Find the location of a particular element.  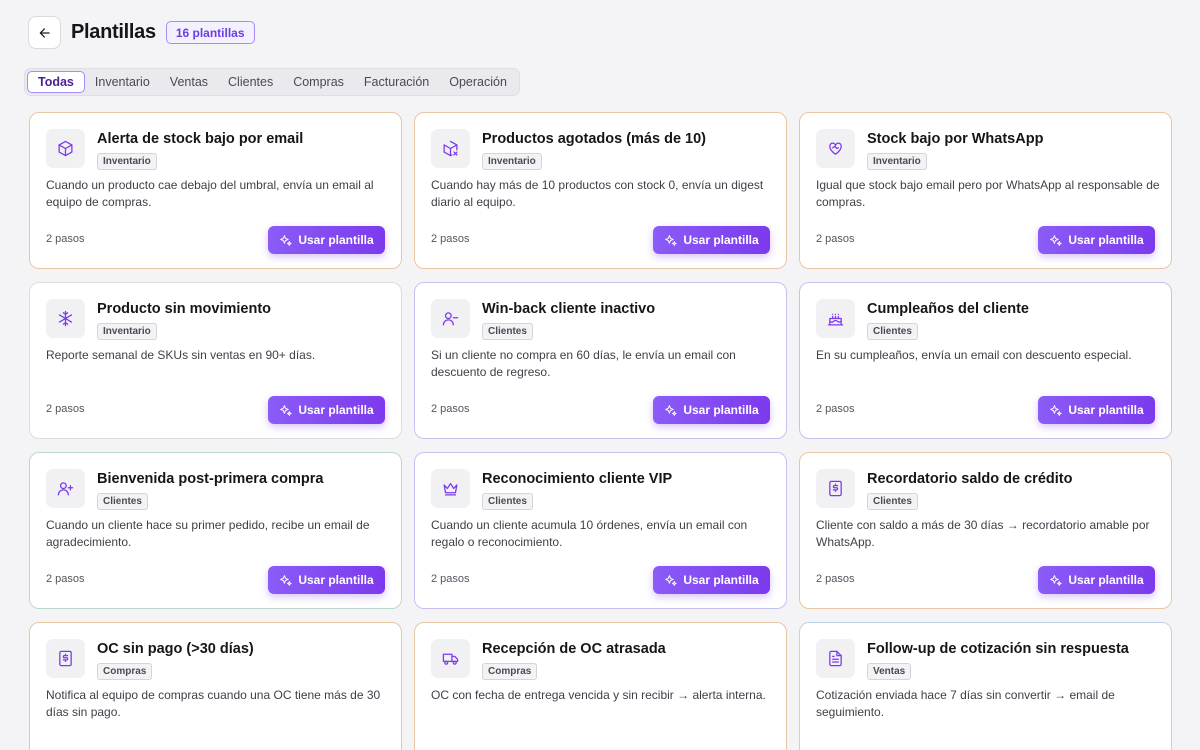

heart-handshake-icon is located at coordinates (835, 148).